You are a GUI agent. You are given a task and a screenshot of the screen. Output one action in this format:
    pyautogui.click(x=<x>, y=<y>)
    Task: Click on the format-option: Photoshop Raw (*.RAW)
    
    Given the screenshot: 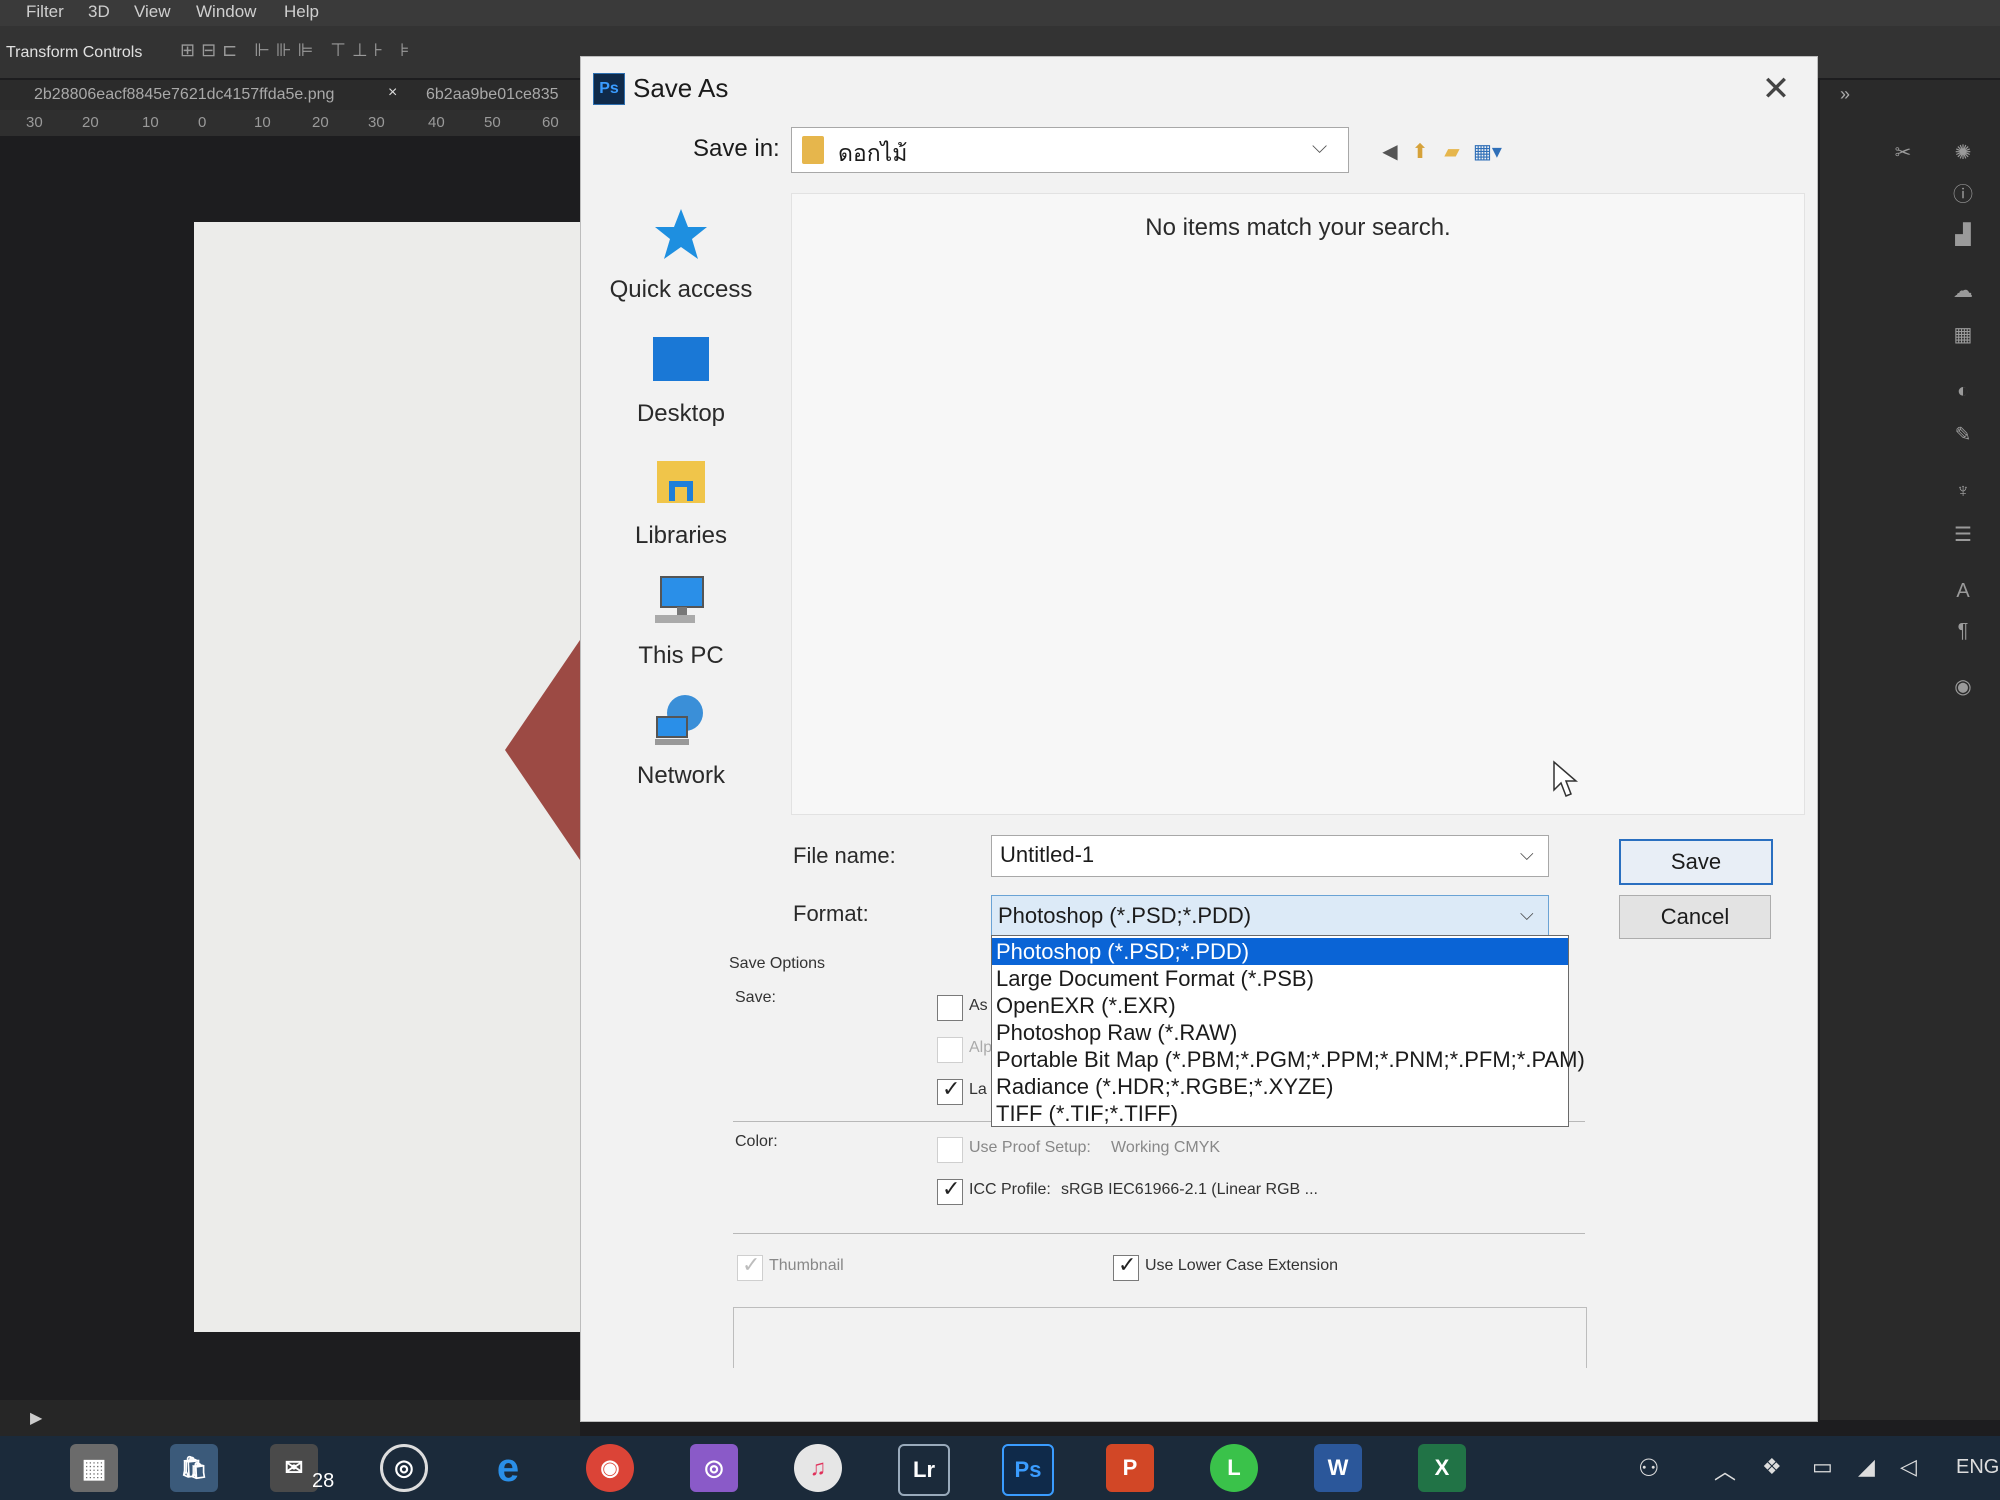 What is the action you would take?
    pyautogui.click(x=1280, y=1032)
    